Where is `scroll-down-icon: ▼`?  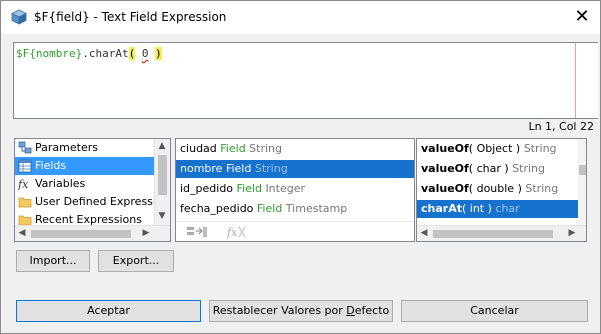 scroll-down-icon: ▼ is located at coordinates (162, 216).